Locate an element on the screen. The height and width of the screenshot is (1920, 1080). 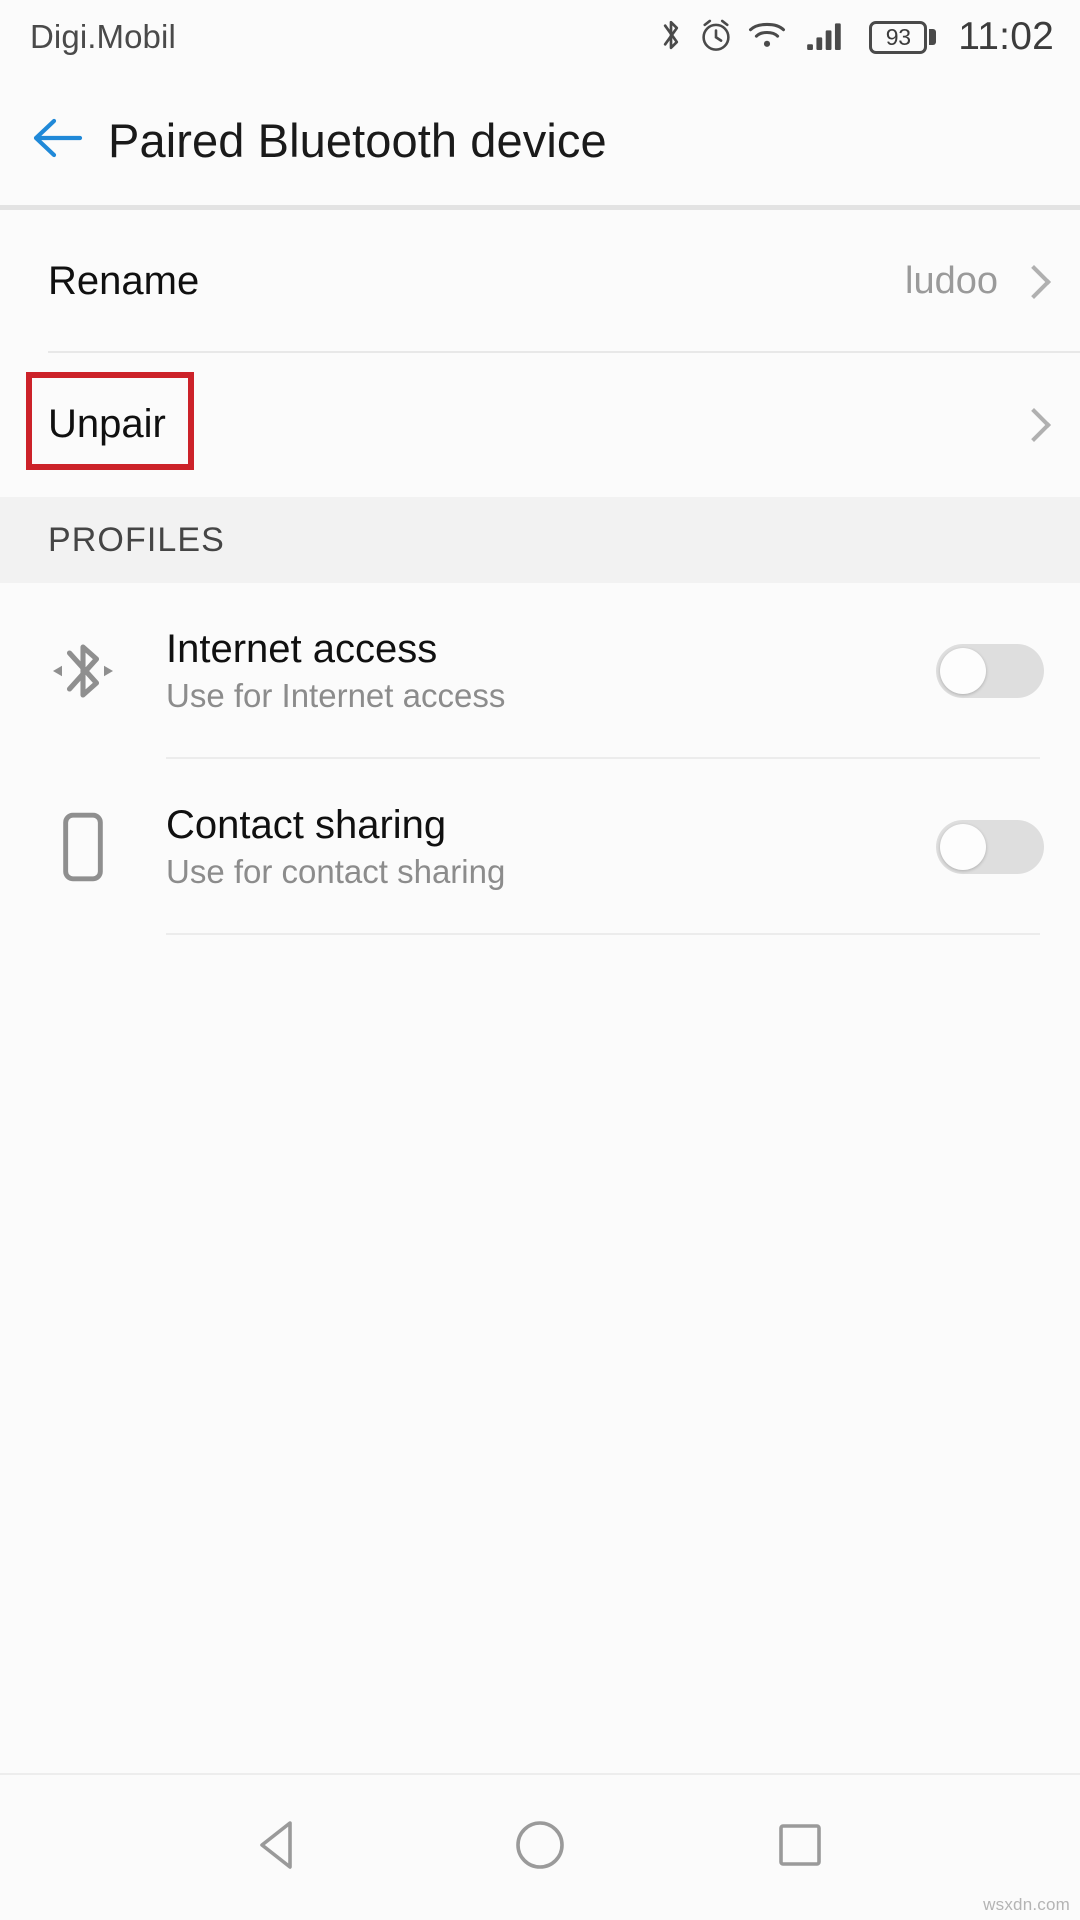
profile-row-contact-sharing: Contact sharing Use for contact sharing is located at coordinates (540, 847).